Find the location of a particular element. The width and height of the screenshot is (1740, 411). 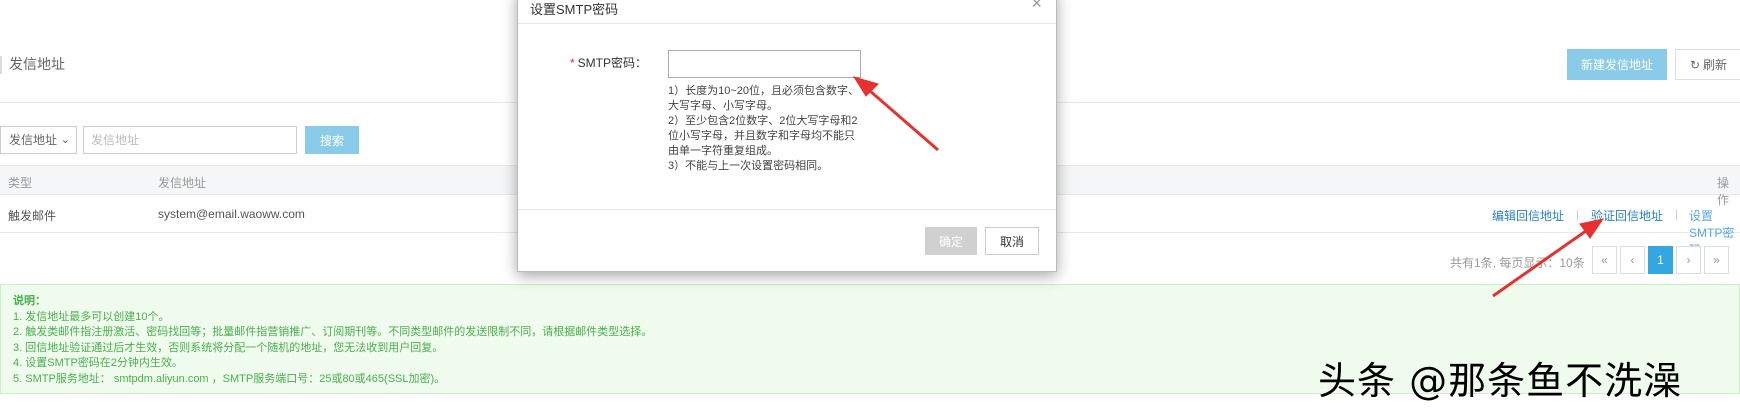

search-button: 搜索 is located at coordinates (332, 140).